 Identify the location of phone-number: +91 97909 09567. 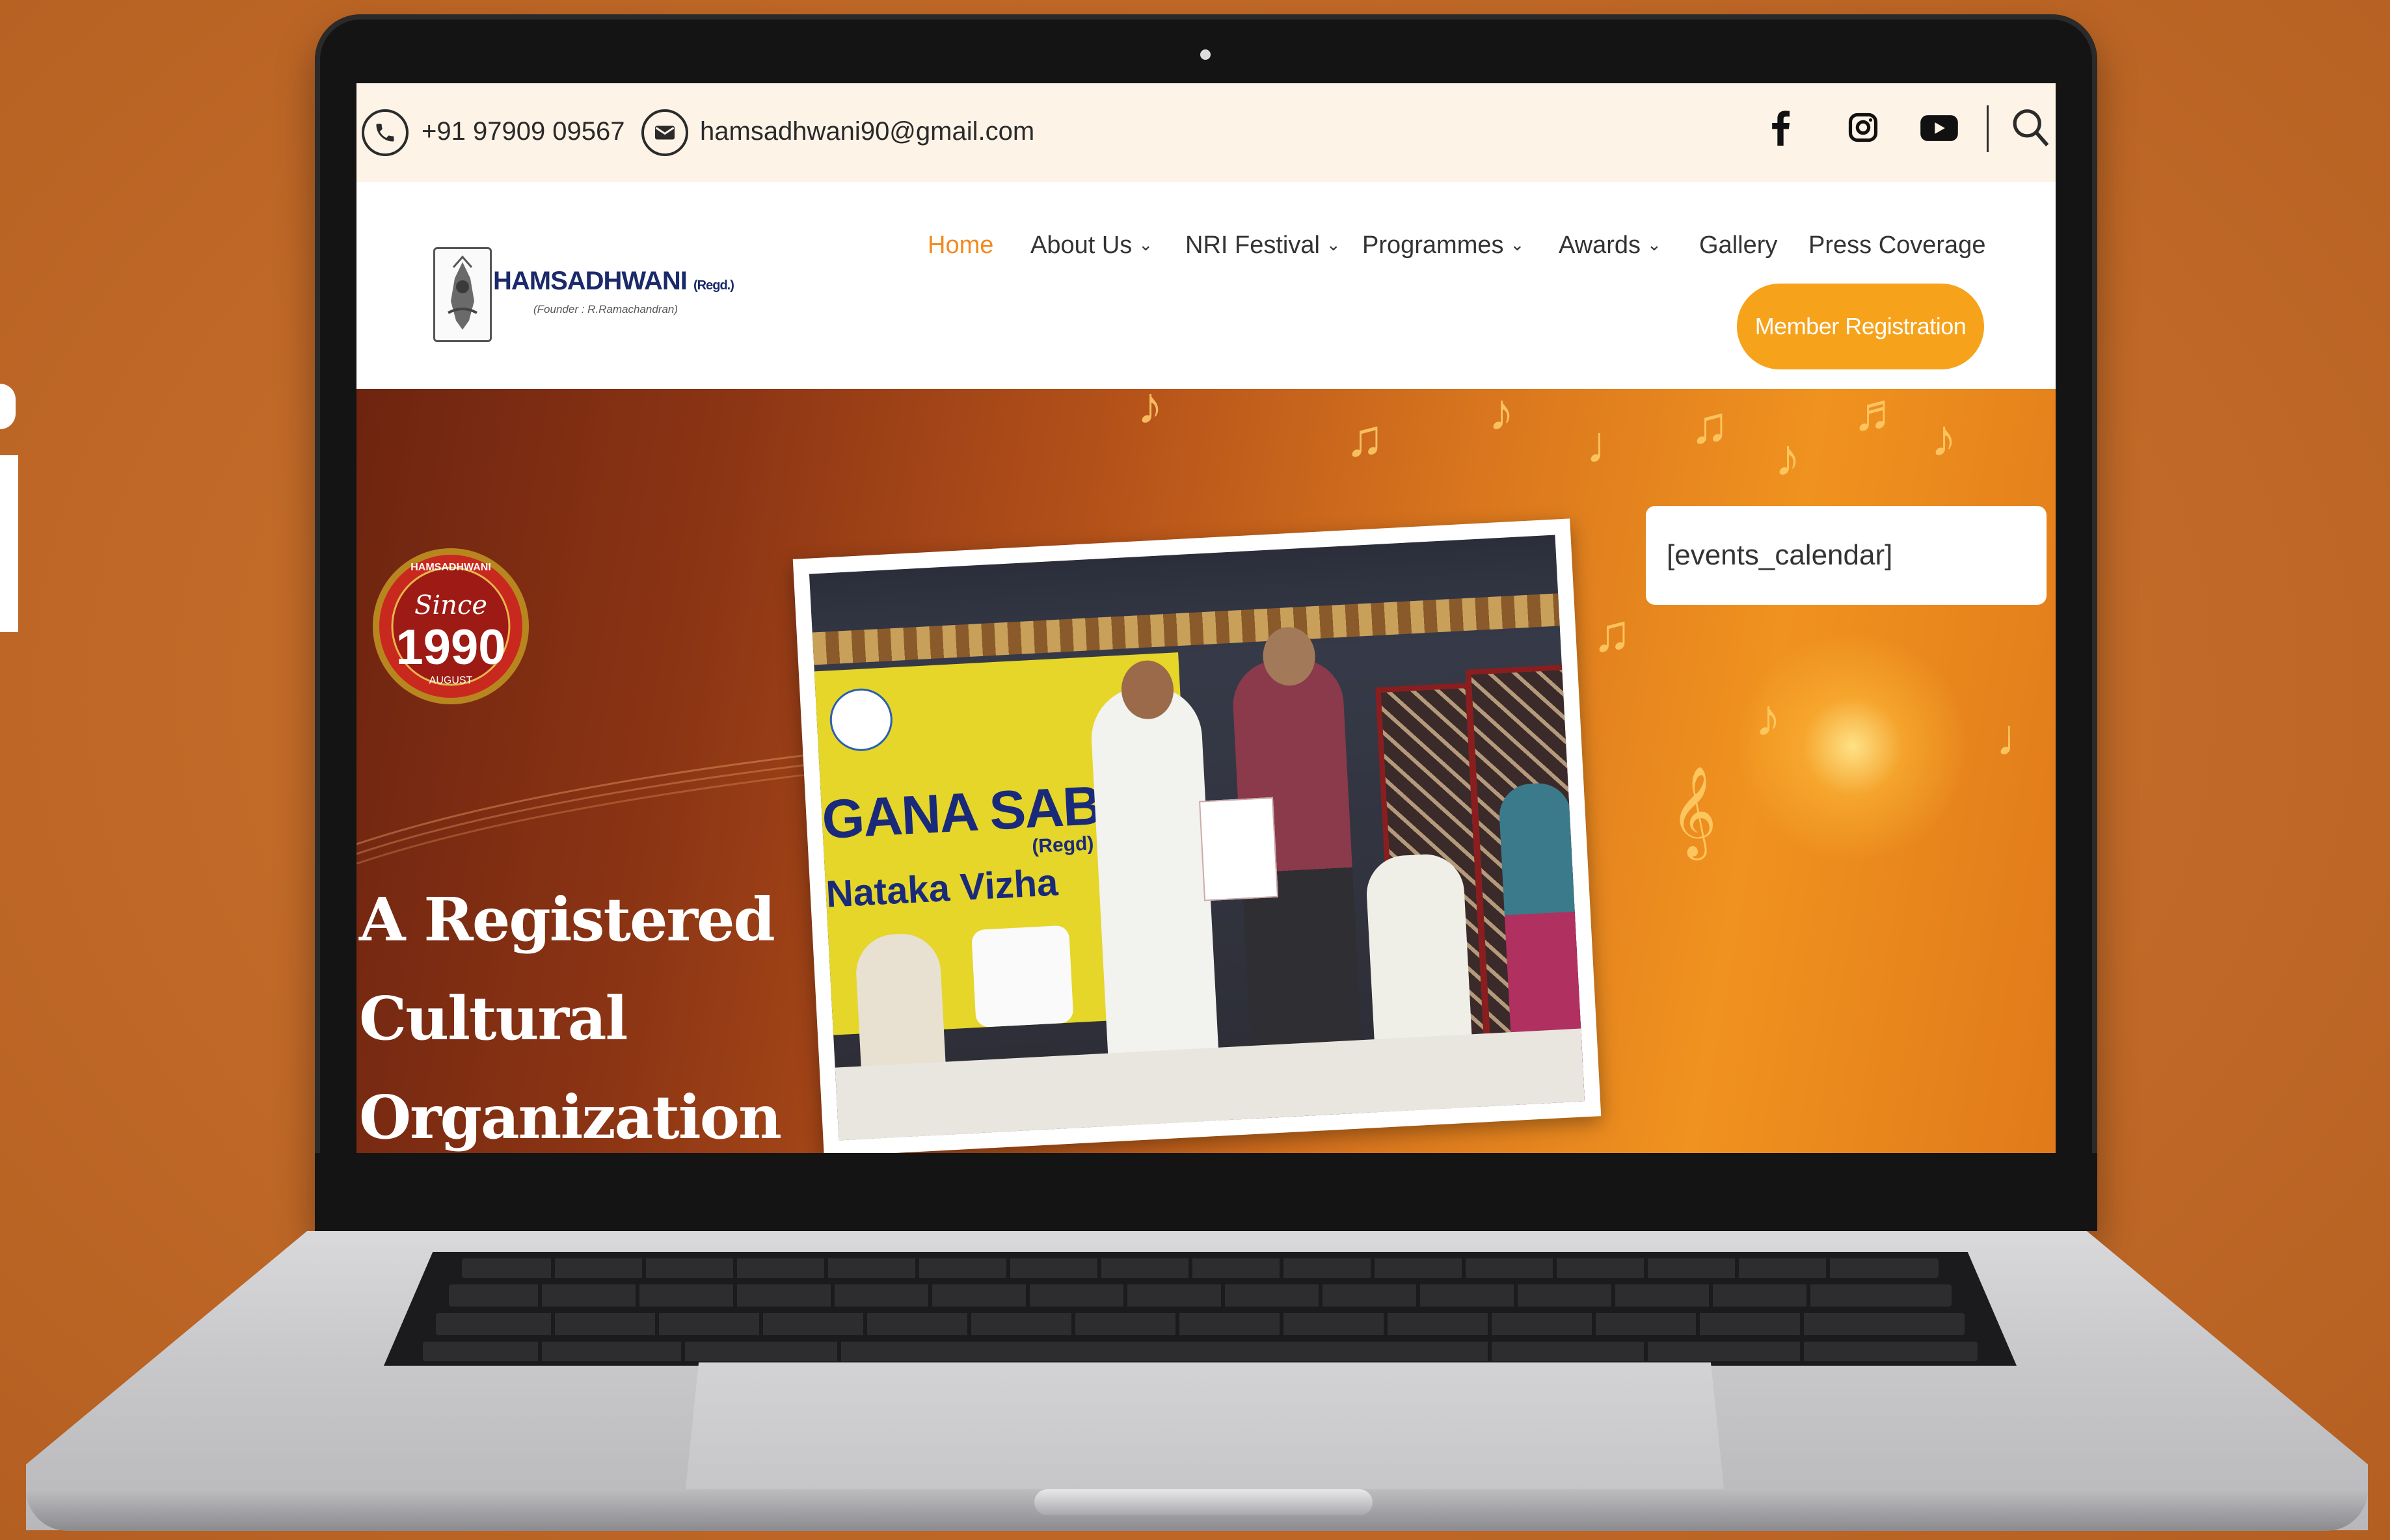
(523, 131).